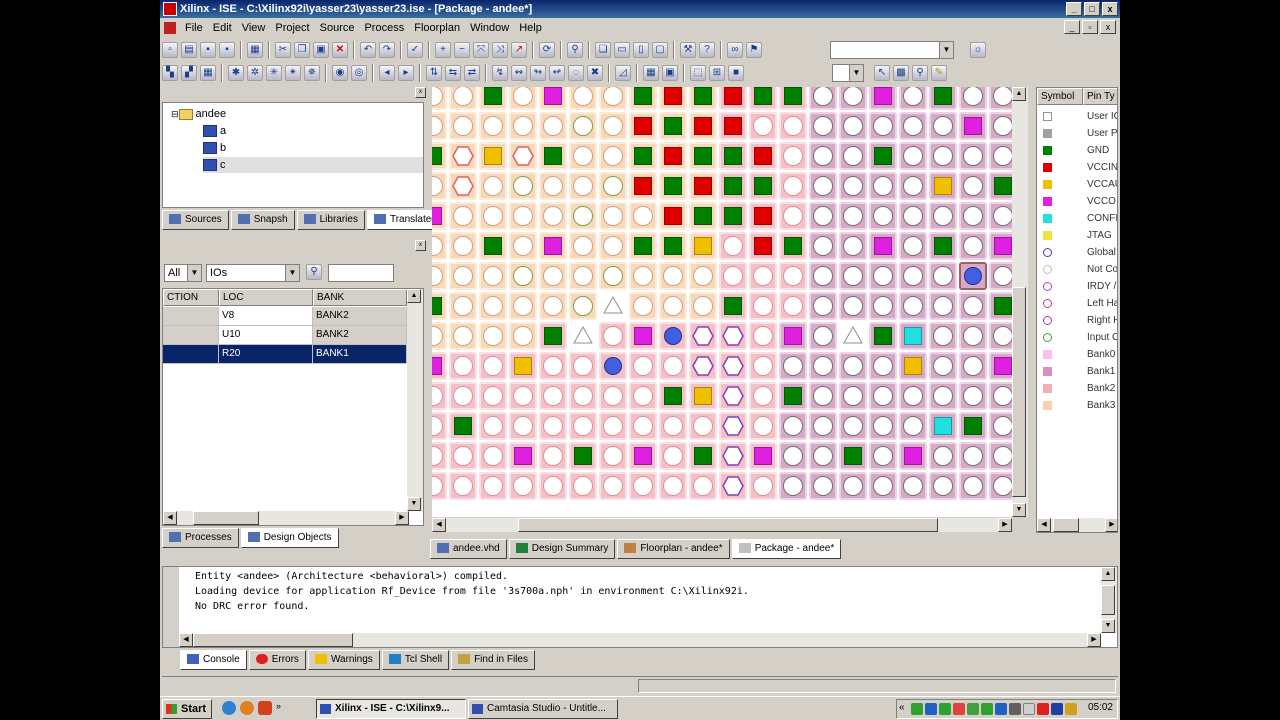 Image resolution: width=1280 pixels, height=720 pixels. Describe the element at coordinates (343, 660) in the screenshot. I see `tab-warnings: Warnings` at that location.